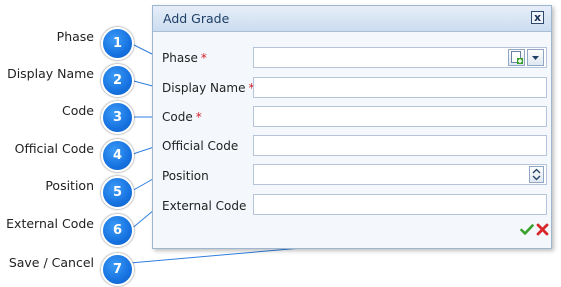  Describe the element at coordinates (196, 18) in the screenshot. I see `dialog-title: Add Grade` at that location.